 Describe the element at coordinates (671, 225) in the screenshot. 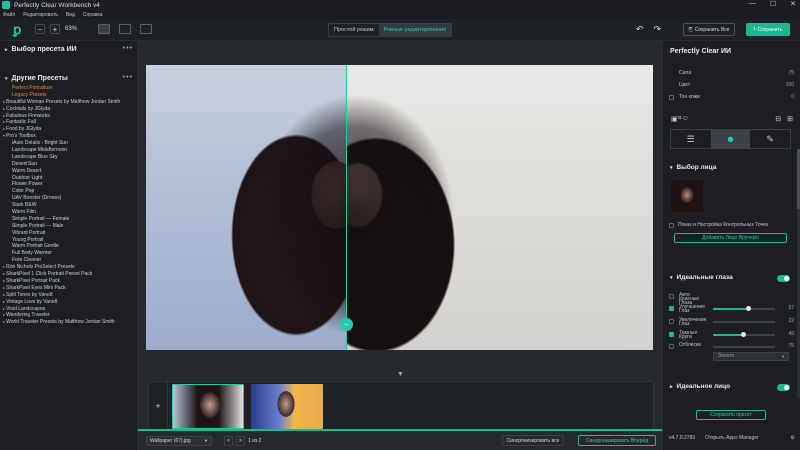

I see `show-control-points-checkbox` at that location.